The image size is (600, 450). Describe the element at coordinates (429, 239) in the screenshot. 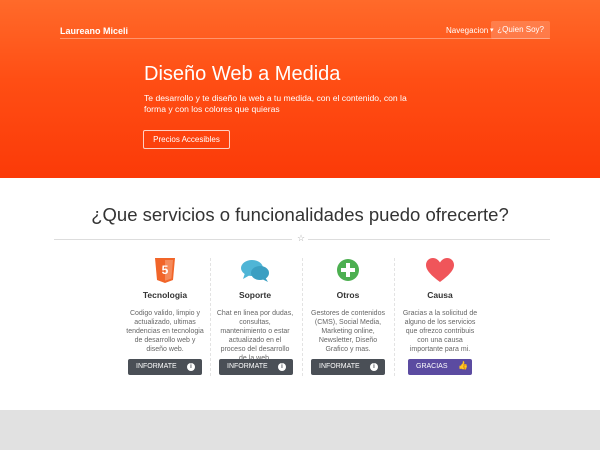

I see `divider-right` at that location.